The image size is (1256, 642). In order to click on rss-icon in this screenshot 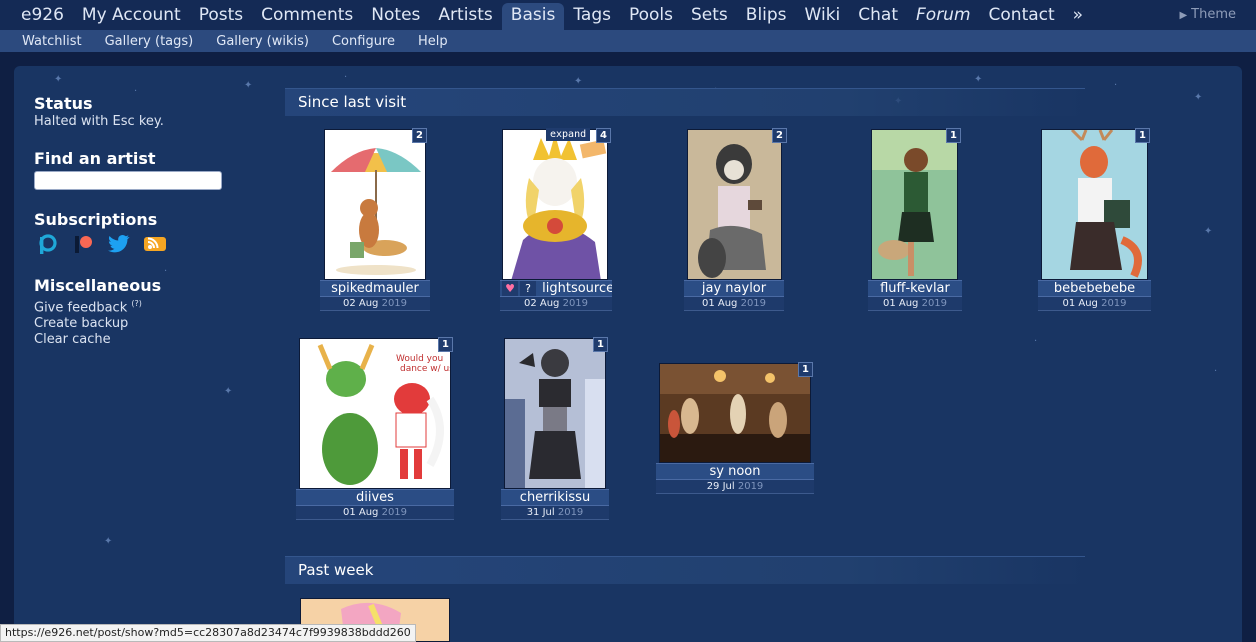, I will do `click(155, 244)`.